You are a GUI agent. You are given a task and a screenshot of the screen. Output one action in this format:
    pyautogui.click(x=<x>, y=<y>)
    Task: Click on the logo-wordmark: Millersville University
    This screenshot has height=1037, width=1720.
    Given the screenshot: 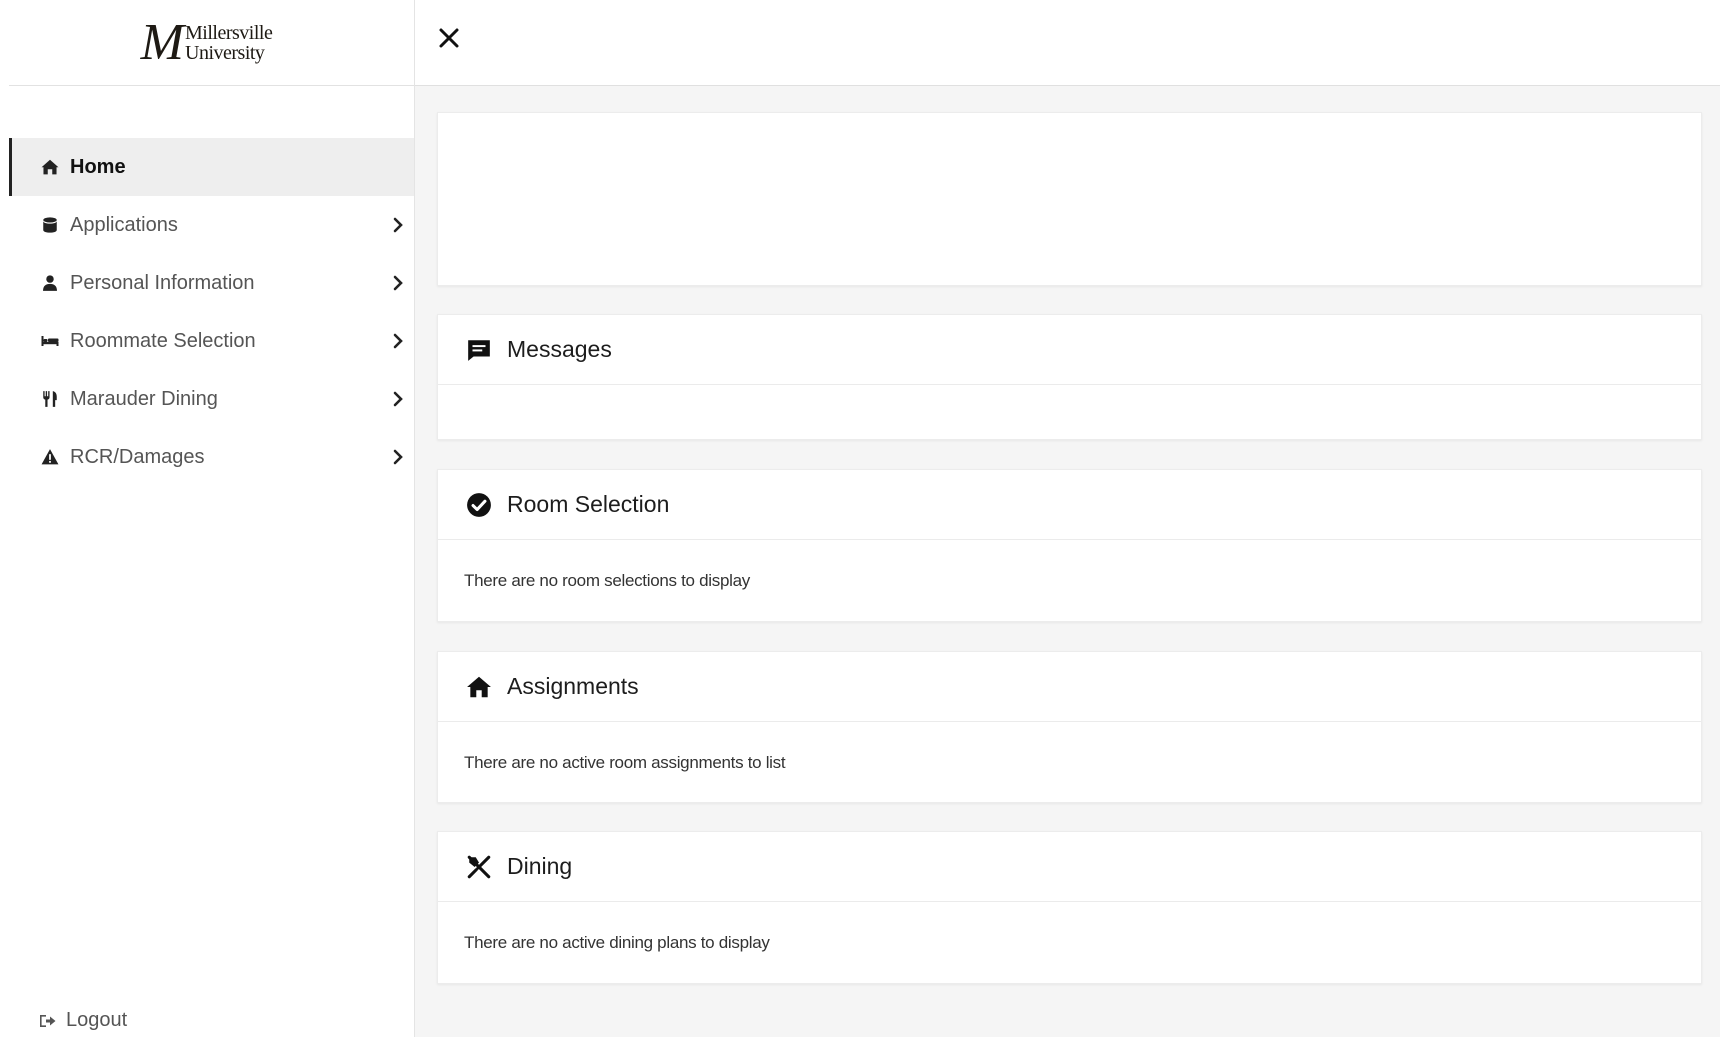 What is the action you would take?
    pyautogui.click(x=229, y=42)
    